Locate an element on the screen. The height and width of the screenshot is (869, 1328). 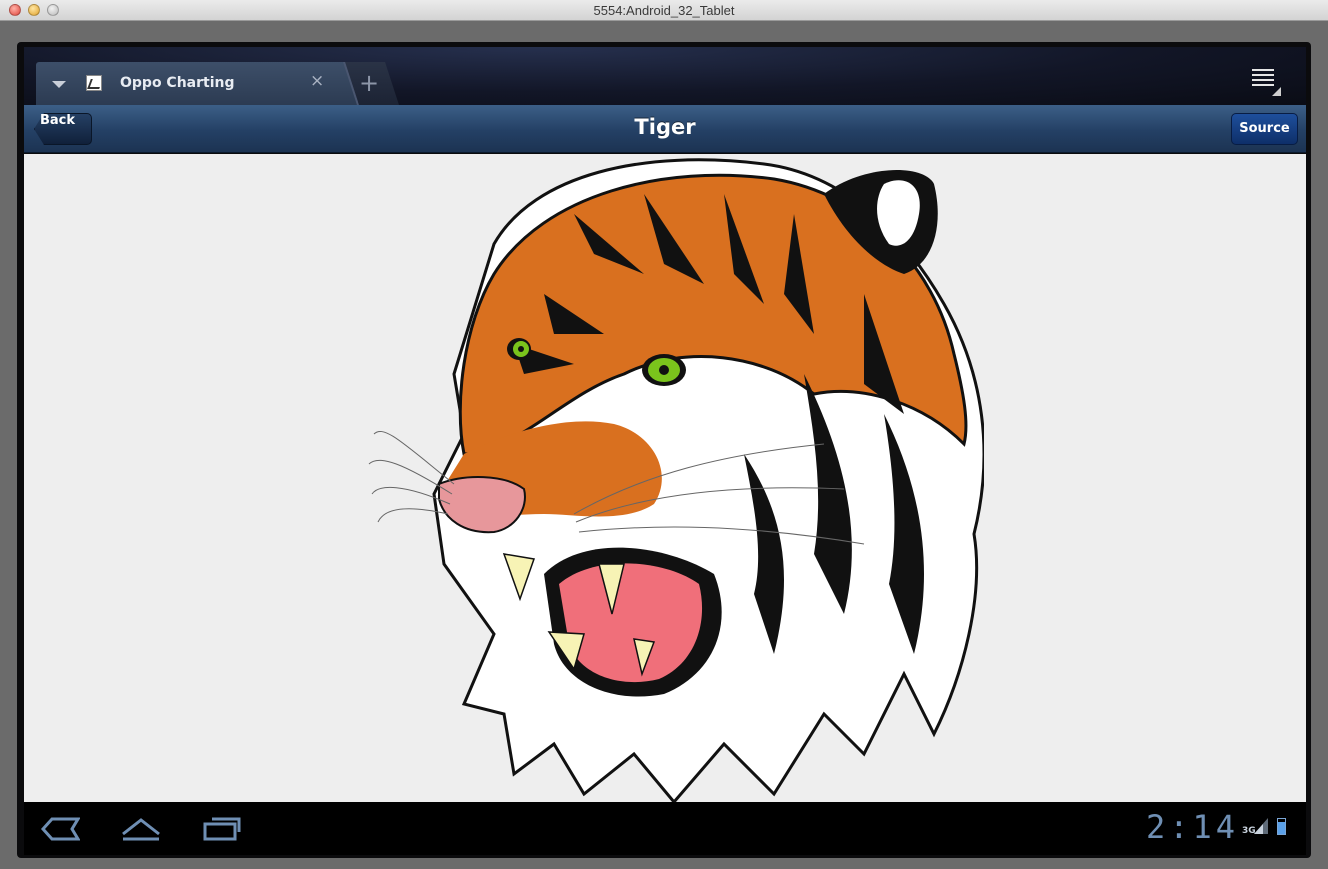
system-bar: 2:14 3G is located at coordinates (665, 828).